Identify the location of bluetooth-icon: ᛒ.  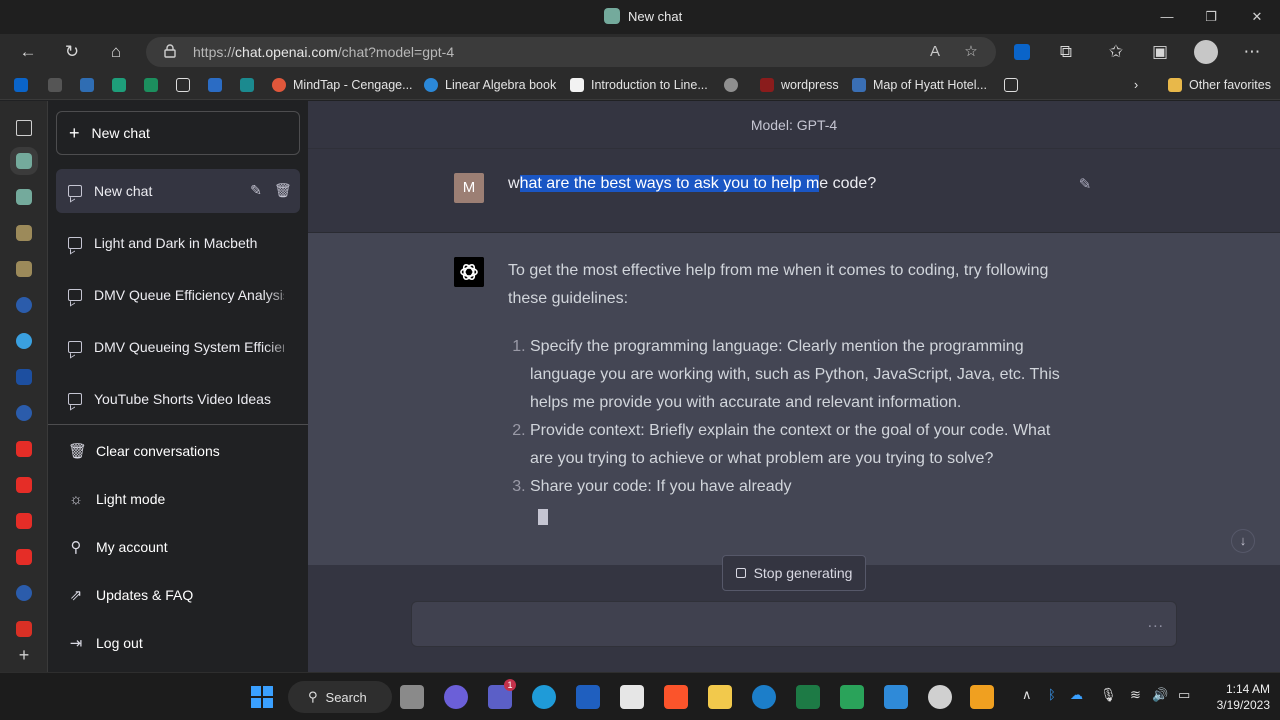
(1052, 694).